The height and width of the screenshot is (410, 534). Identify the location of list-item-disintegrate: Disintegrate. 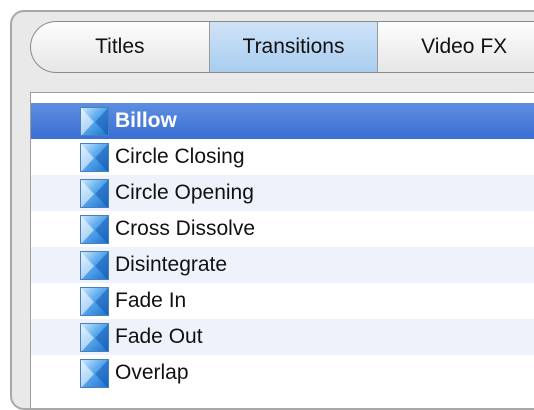
(282, 265).